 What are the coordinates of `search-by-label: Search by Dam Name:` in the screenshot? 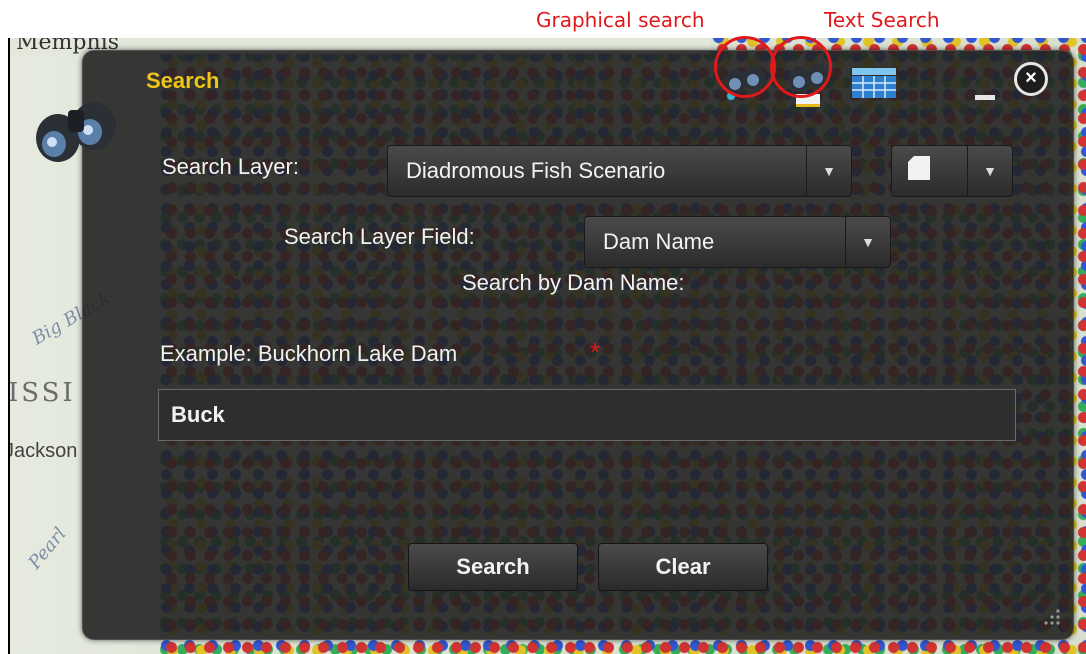 It's located at (573, 282).